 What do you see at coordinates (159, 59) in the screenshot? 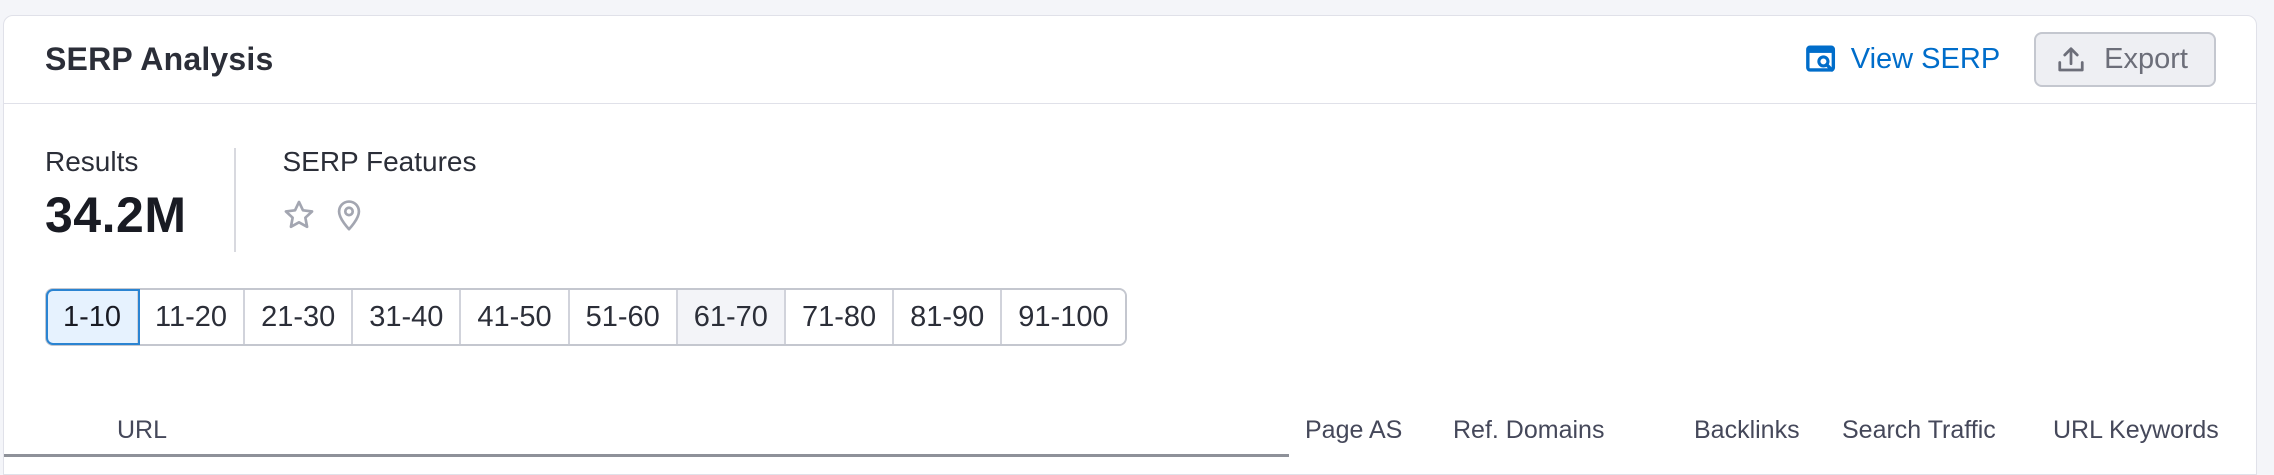
I see `card-title: SERP Analysis` at bounding box center [159, 59].